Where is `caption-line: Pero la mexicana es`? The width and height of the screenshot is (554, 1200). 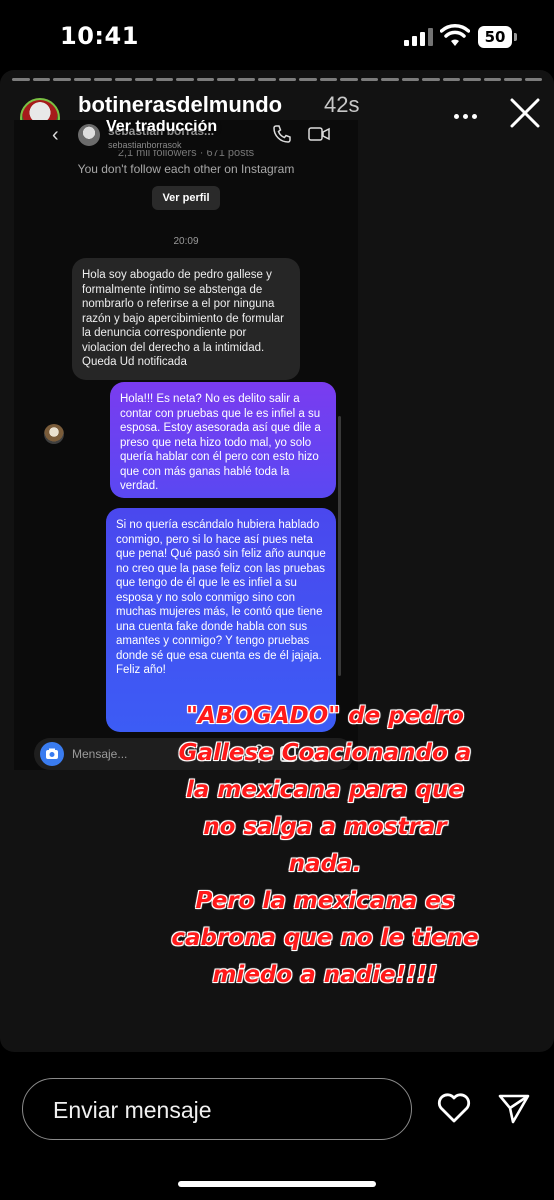
caption-line: Pero la mexicana es is located at coordinates (325, 901).